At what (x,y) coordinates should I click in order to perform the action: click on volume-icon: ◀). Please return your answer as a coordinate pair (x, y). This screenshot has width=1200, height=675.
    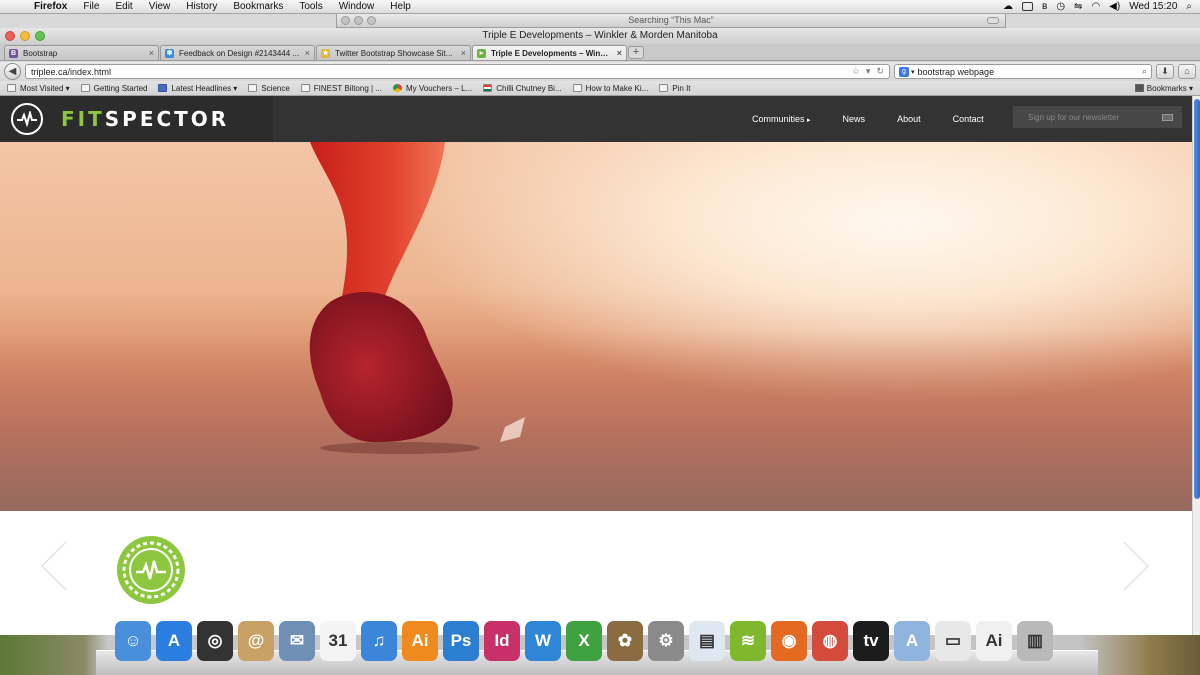
    Looking at the image, I should click on (1114, 6).